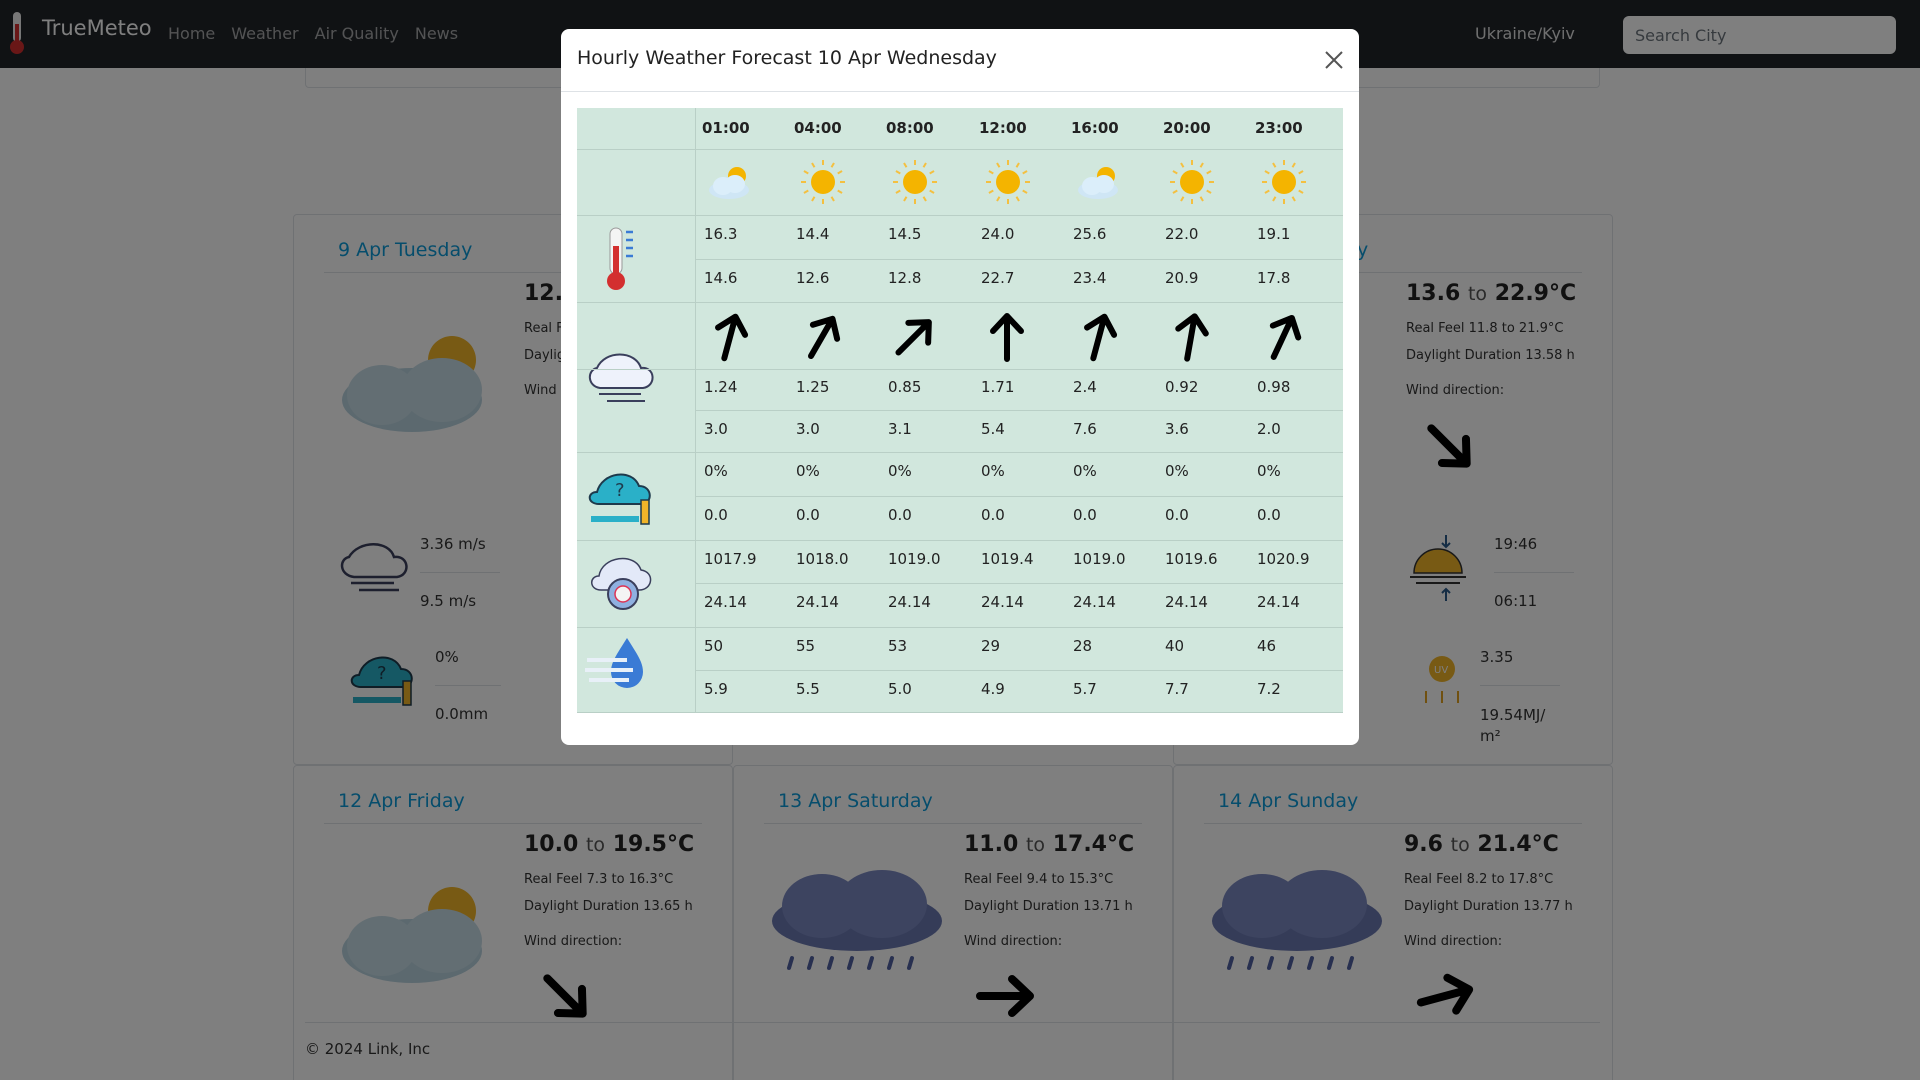  Describe the element at coordinates (818, 128) in the screenshot. I see `hour-header: 04:00` at that location.